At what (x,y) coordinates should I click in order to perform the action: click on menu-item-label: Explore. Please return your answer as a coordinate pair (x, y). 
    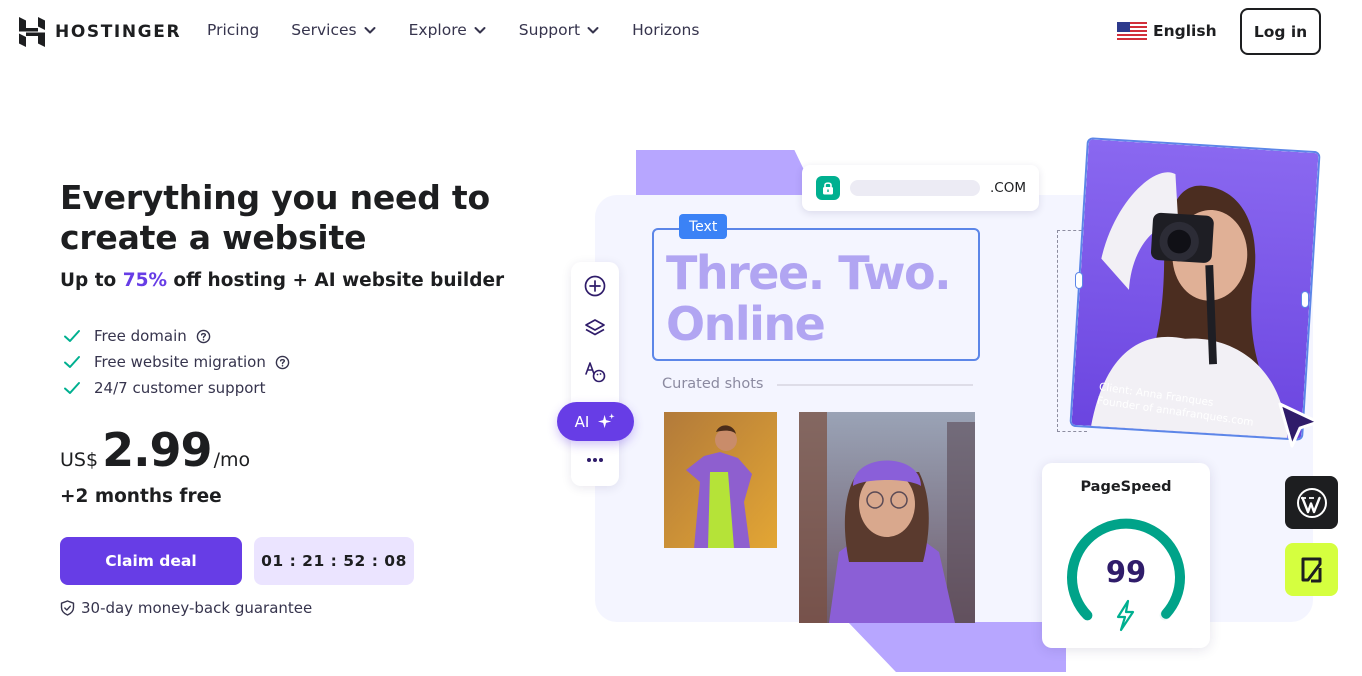
    Looking at the image, I should click on (437, 30).